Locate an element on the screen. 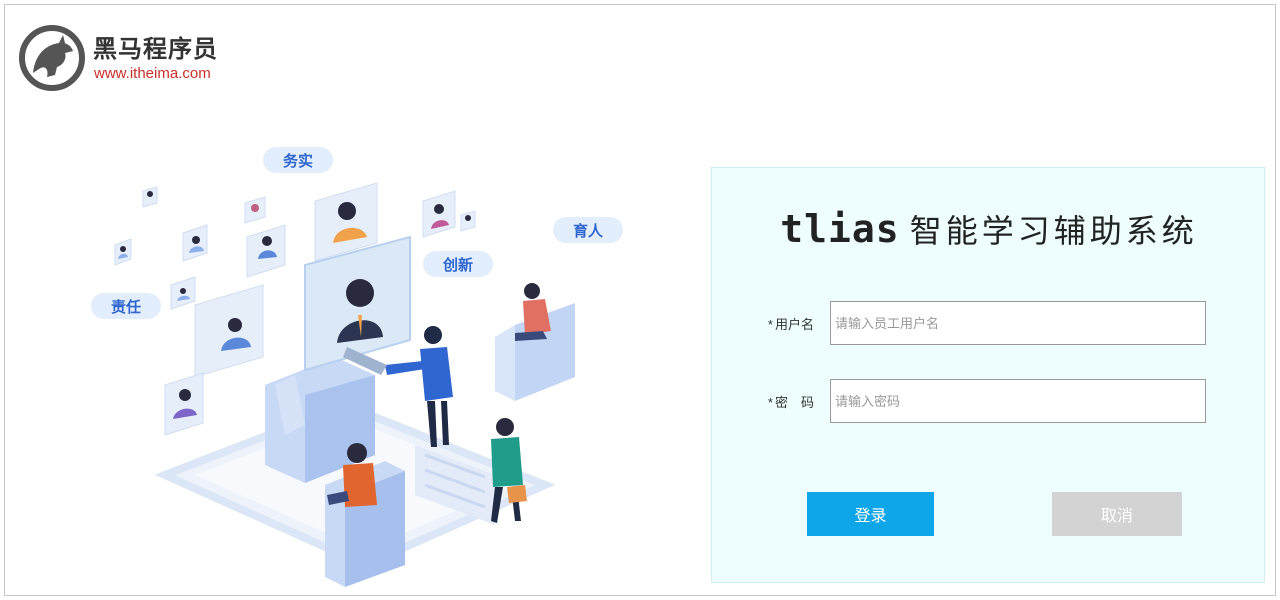 Image resolution: width=1280 pixels, height=600 pixels. system-title-zh: 智能学习辅助系统 is located at coordinates (1053, 231).